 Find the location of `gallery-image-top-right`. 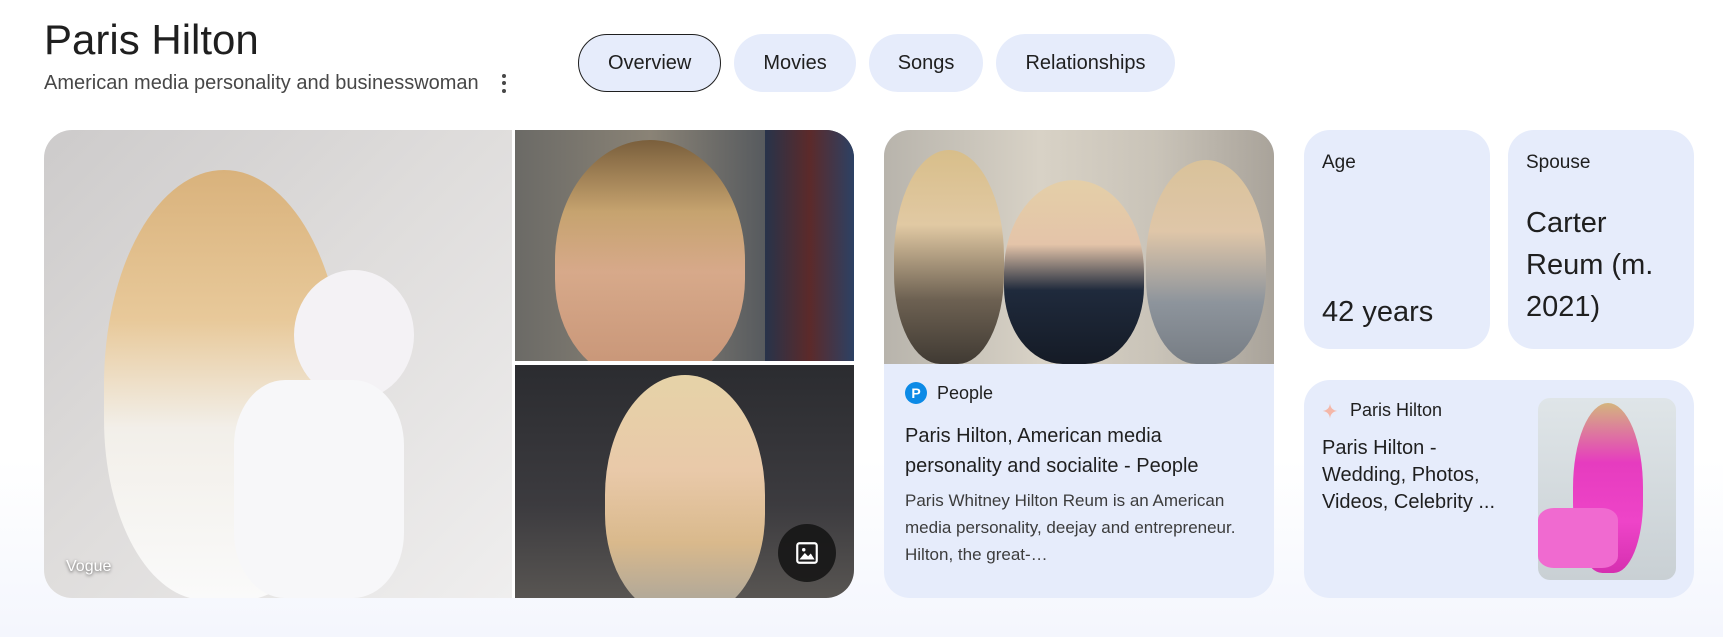

gallery-image-top-right is located at coordinates (684, 245).